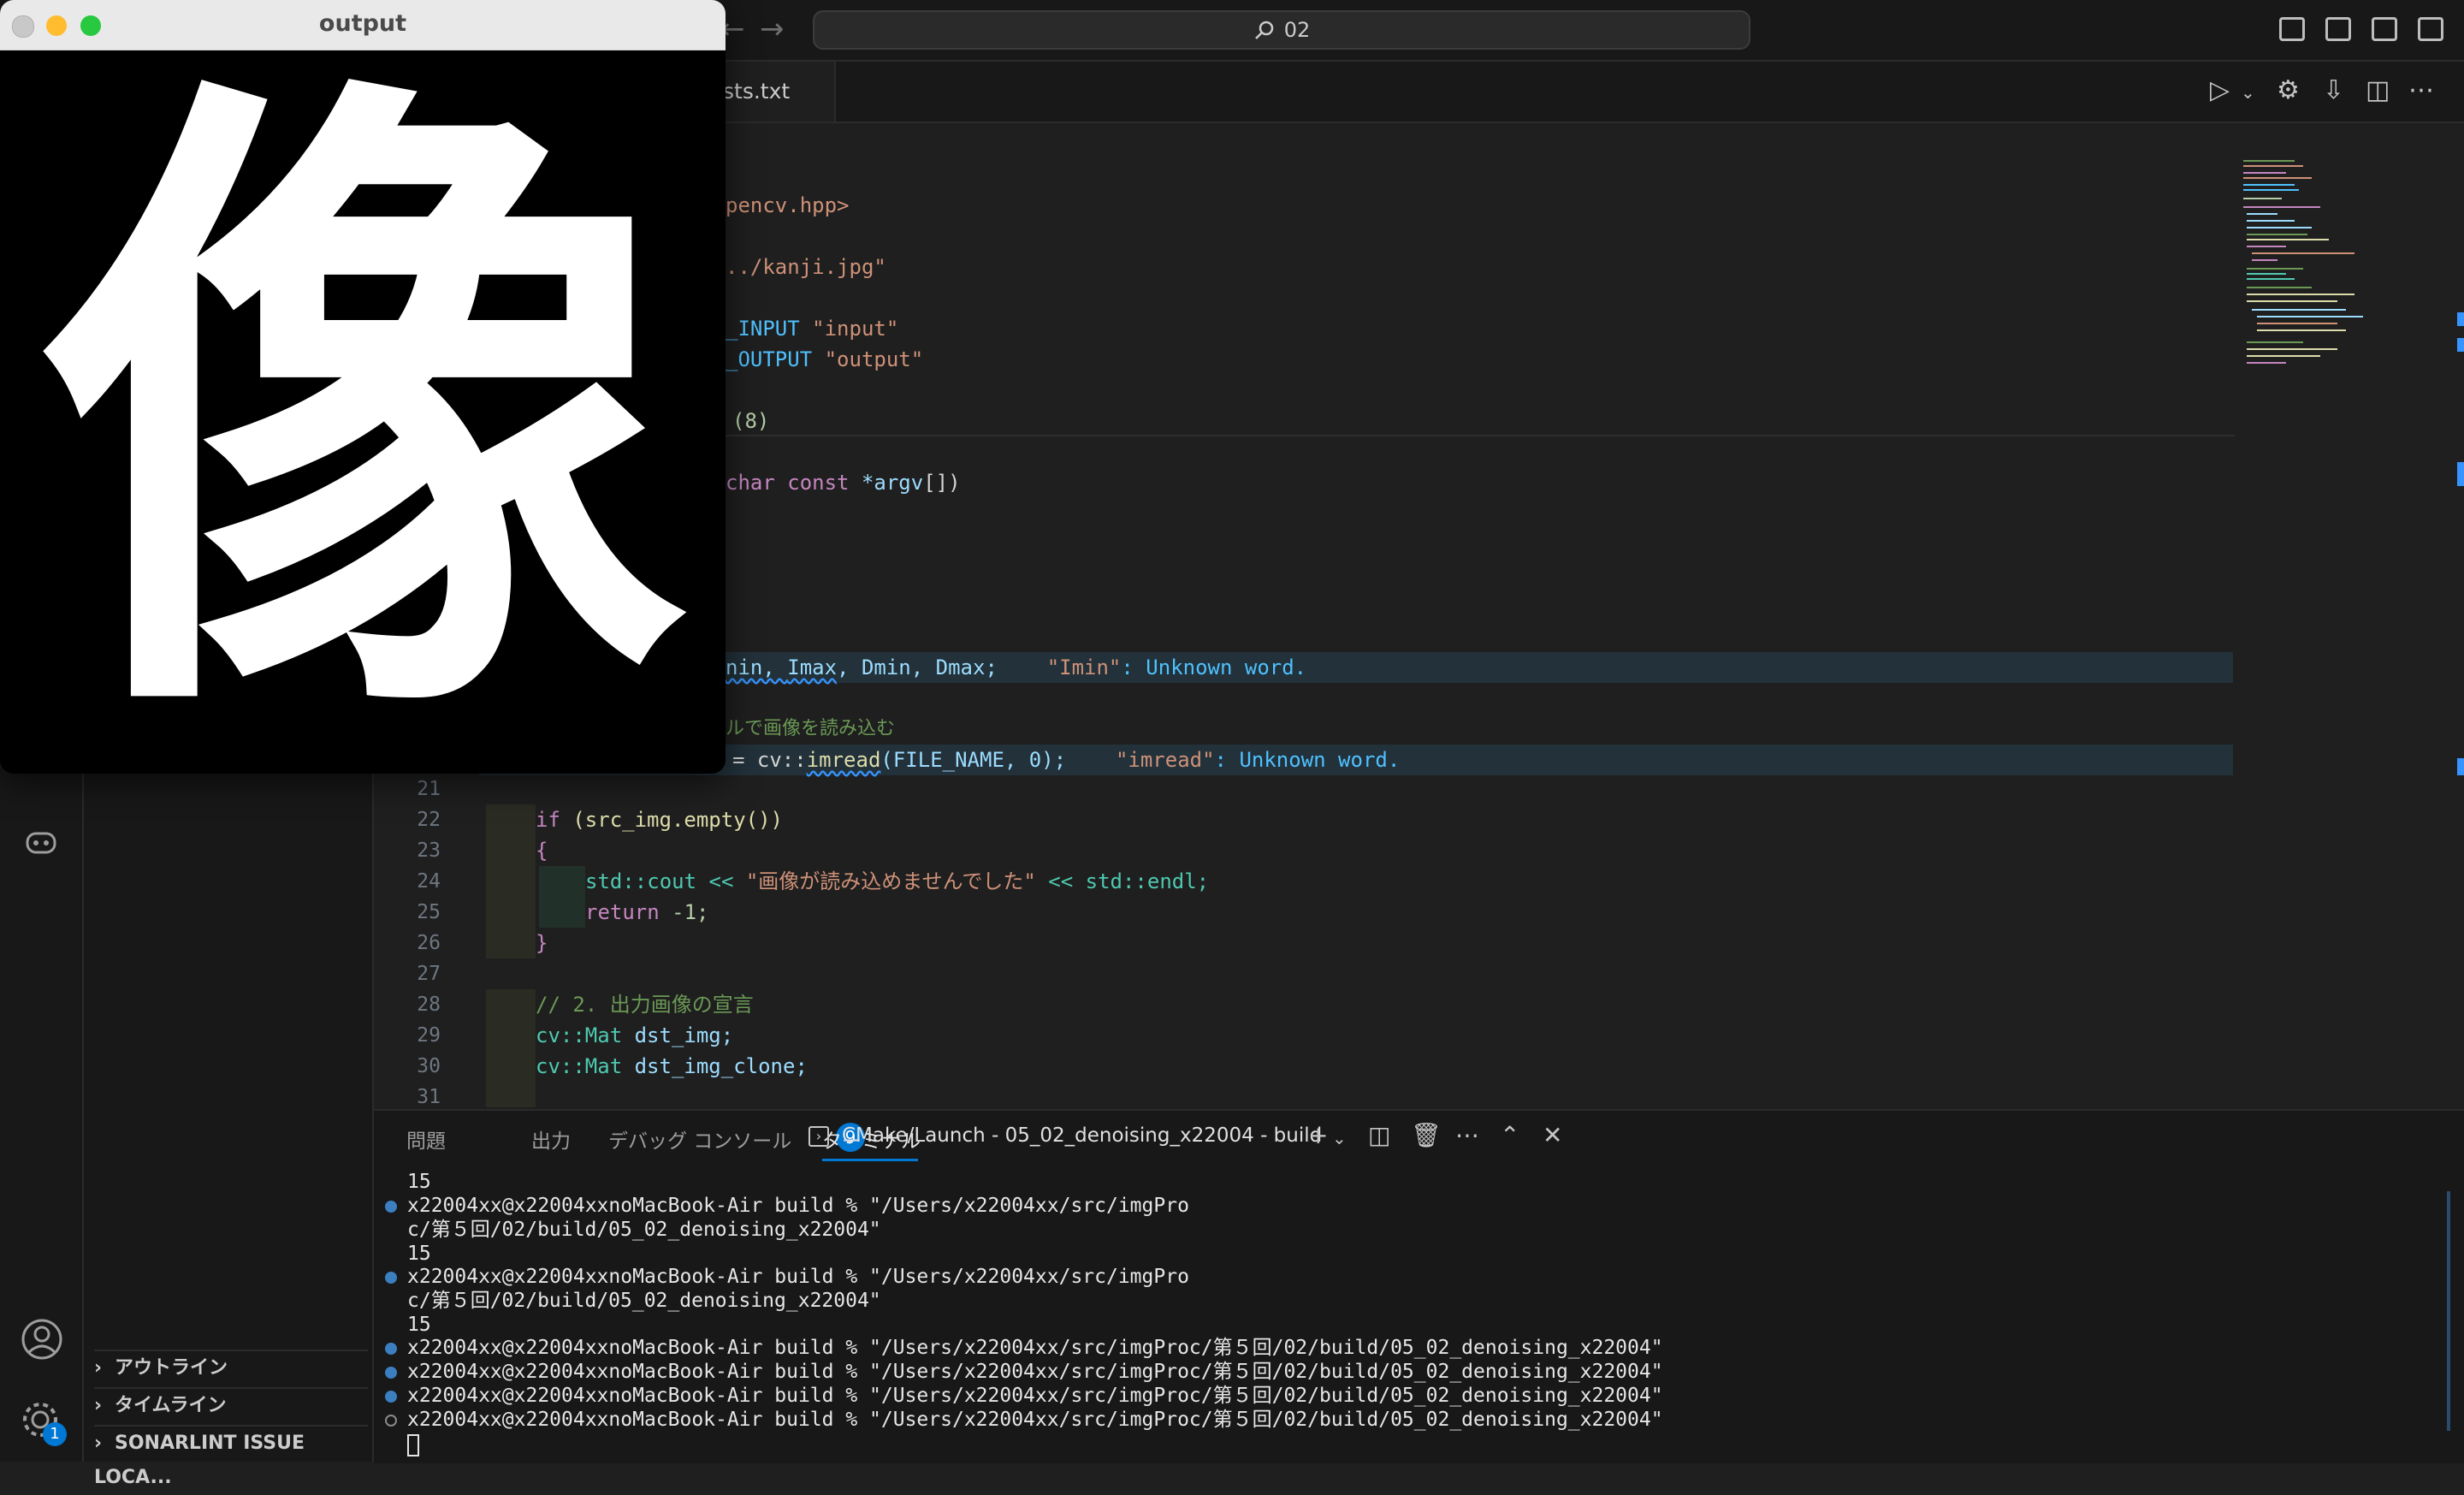 This screenshot has height=1495, width=2464. I want to click on manage-badge: 1, so click(55, 1434).